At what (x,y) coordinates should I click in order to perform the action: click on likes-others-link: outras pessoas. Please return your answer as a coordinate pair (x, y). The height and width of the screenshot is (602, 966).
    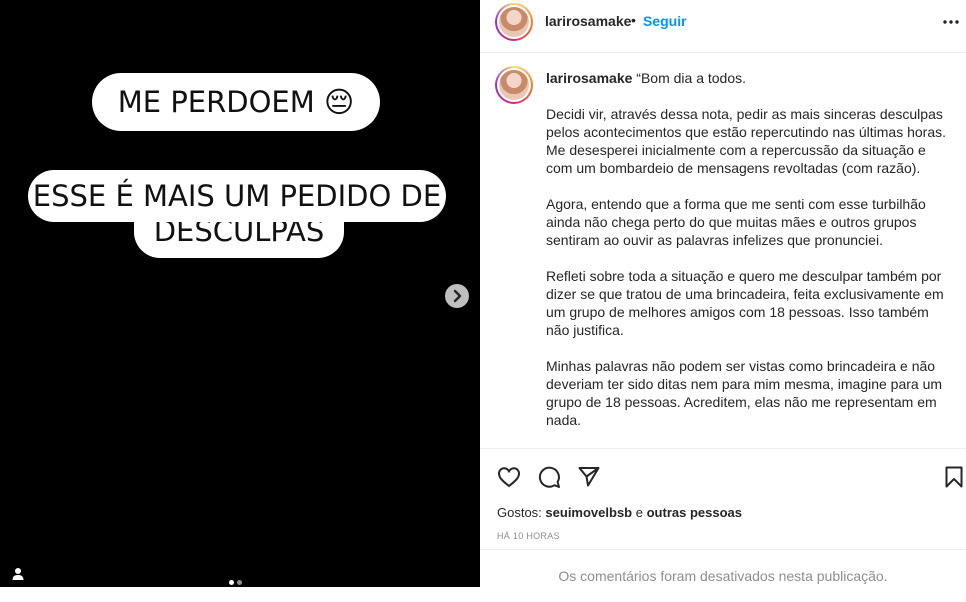
    Looking at the image, I should click on (694, 512).